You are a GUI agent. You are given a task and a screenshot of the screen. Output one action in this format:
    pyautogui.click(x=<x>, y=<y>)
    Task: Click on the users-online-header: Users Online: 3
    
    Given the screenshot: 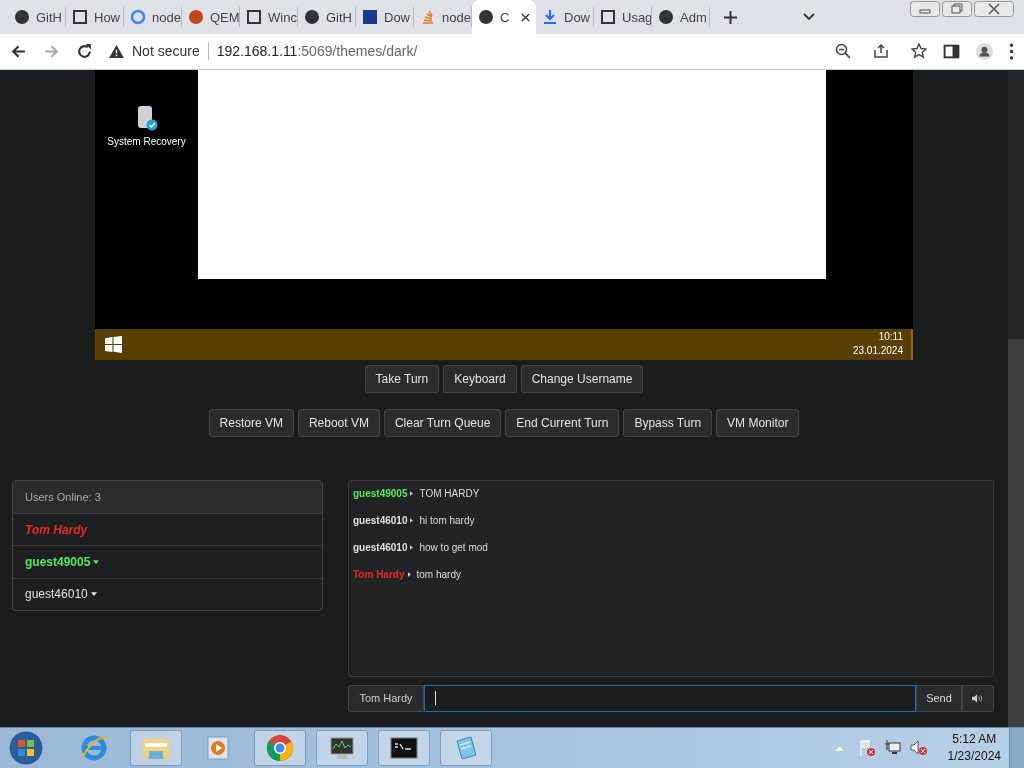 What is the action you would take?
    pyautogui.click(x=167, y=496)
    